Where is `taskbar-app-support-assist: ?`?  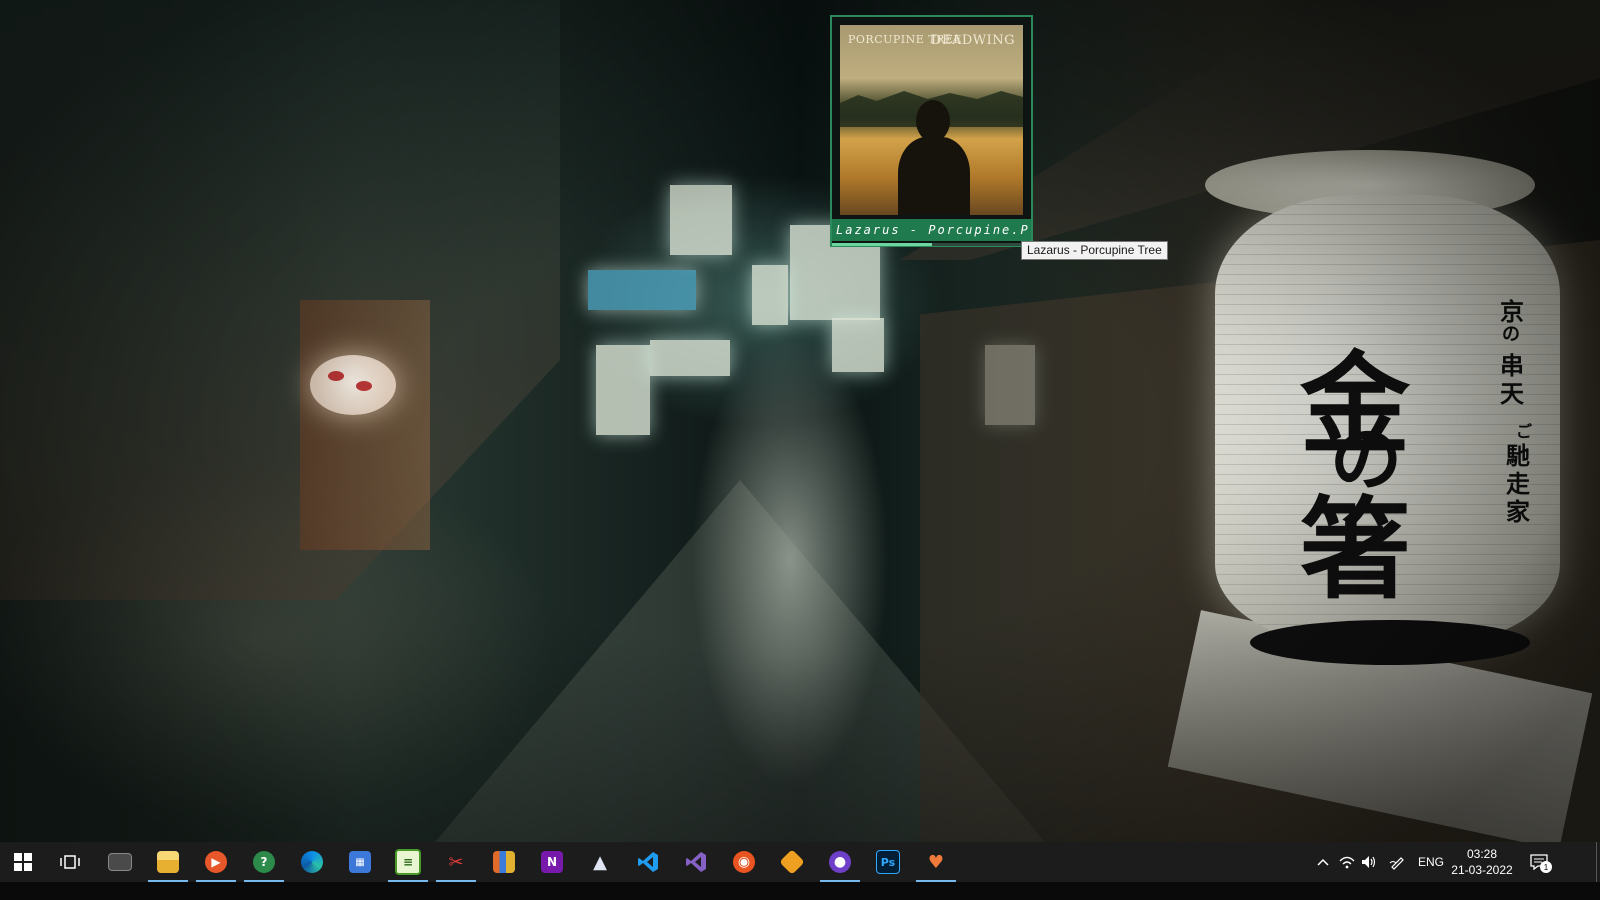
taskbar-app-support-assist: ? is located at coordinates (264, 862).